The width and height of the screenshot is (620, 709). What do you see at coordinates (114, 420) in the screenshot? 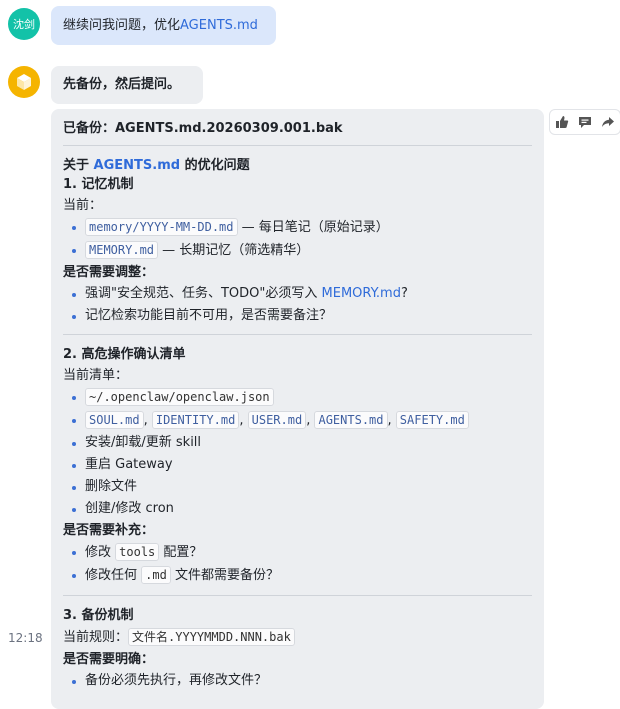
I see `file-code: SOUL.md` at bounding box center [114, 420].